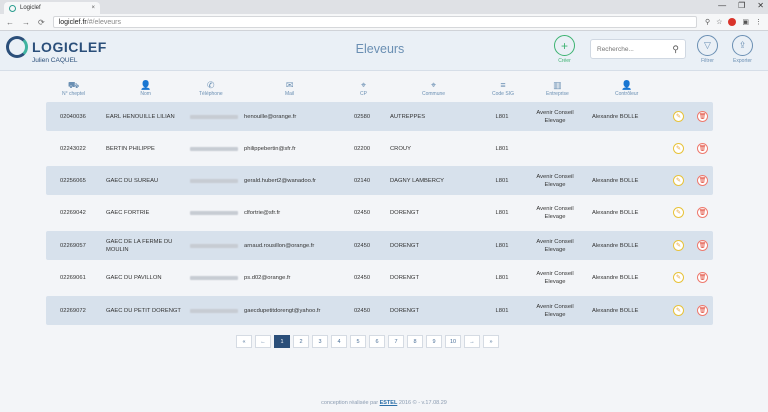 Image resolution: width=768 pixels, height=412 pixels. Describe the element at coordinates (73, 212) in the screenshot. I see `cell-cheptel: 02269042` at that location.